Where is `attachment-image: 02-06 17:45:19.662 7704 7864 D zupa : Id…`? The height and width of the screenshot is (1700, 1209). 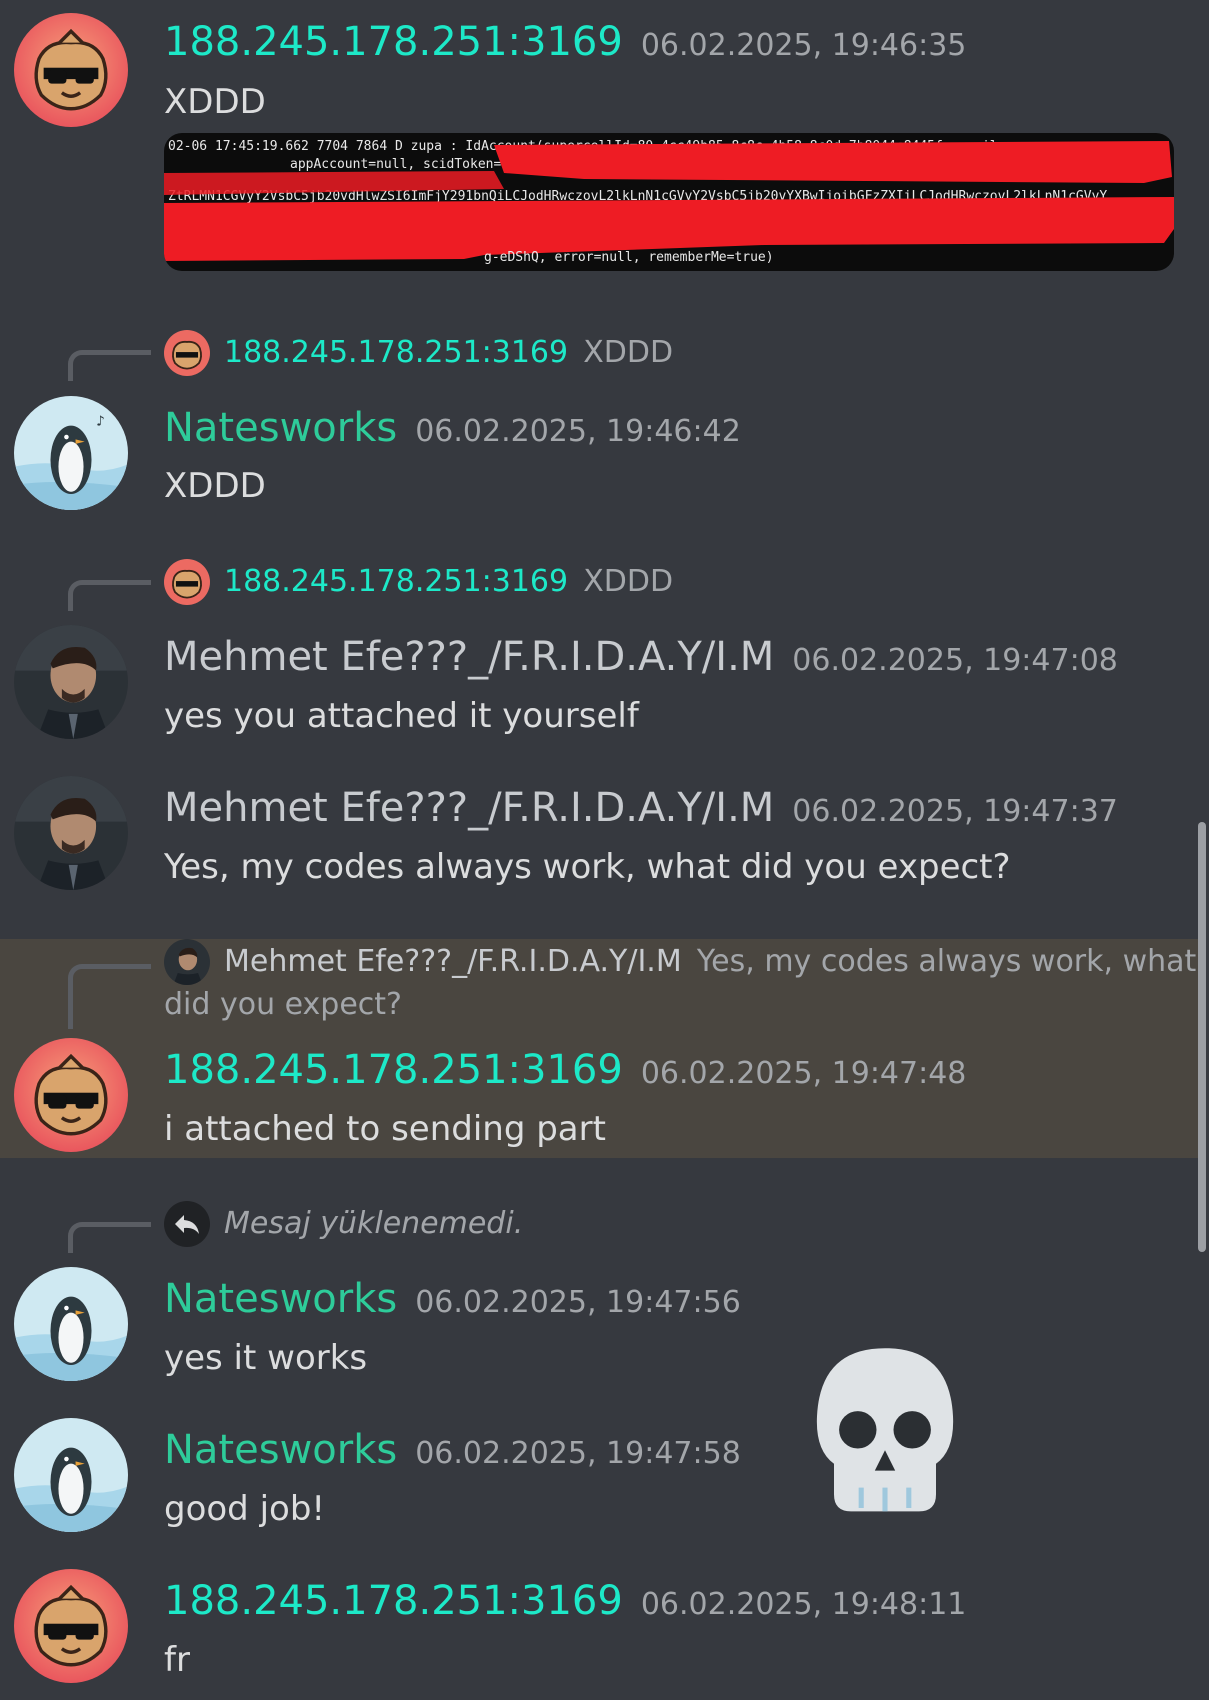
attachment-image: 02-06 17:45:19.662 7704 7864 D zupa : Id… is located at coordinates (669, 202).